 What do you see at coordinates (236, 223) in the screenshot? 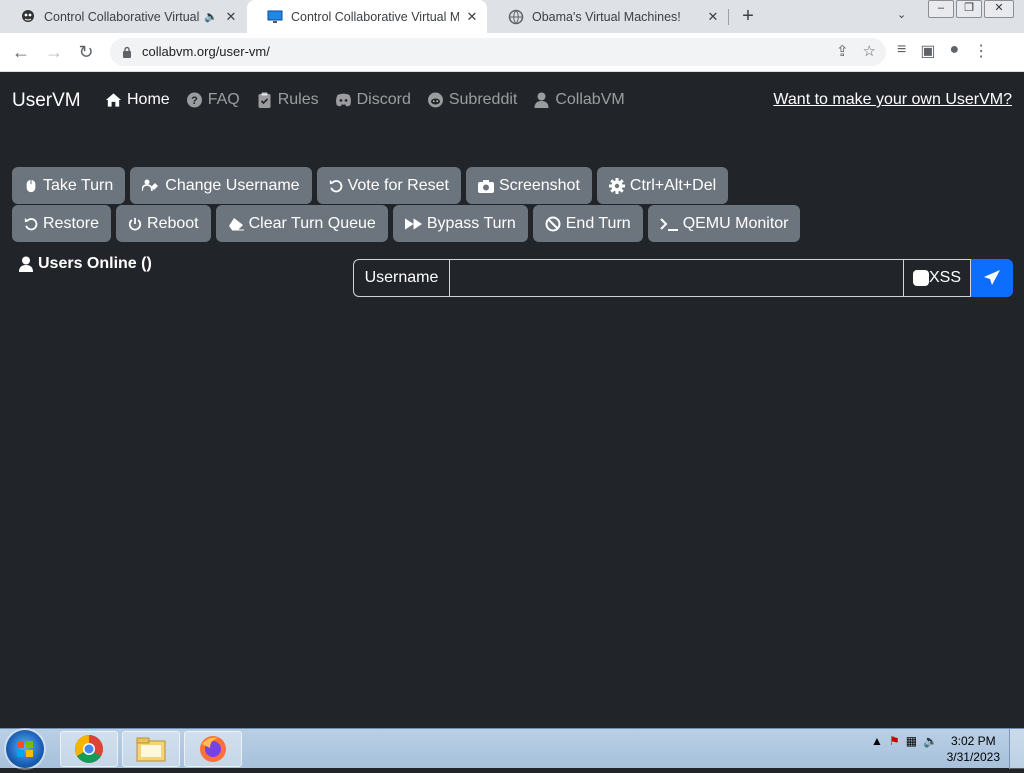
I see `eraser-icon` at bounding box center [236, 223].